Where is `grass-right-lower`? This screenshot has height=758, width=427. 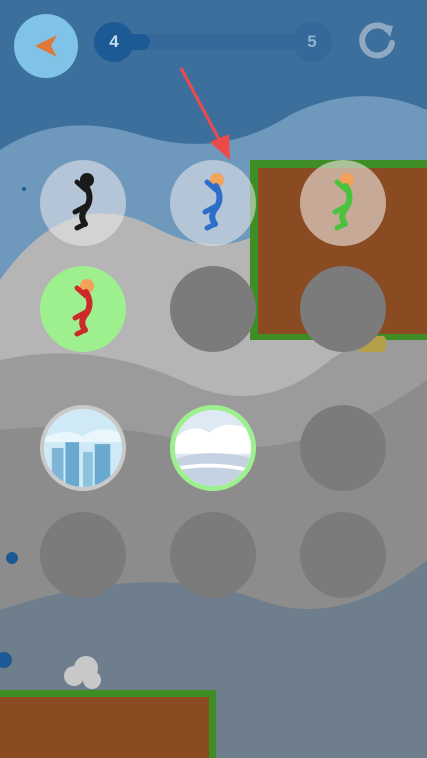 grass-right-lower is located at coordinates (212, 724).